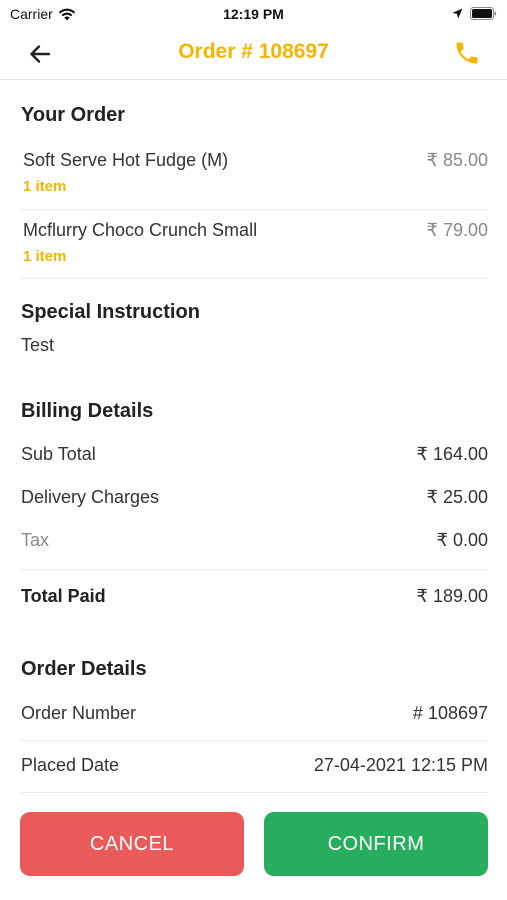 The width and height of the screenshot is (507, 900). Describe the element at coordinates (457, 497) in the screenshot. I see `delivery-charges-value: ₹ 25.00` at that location.